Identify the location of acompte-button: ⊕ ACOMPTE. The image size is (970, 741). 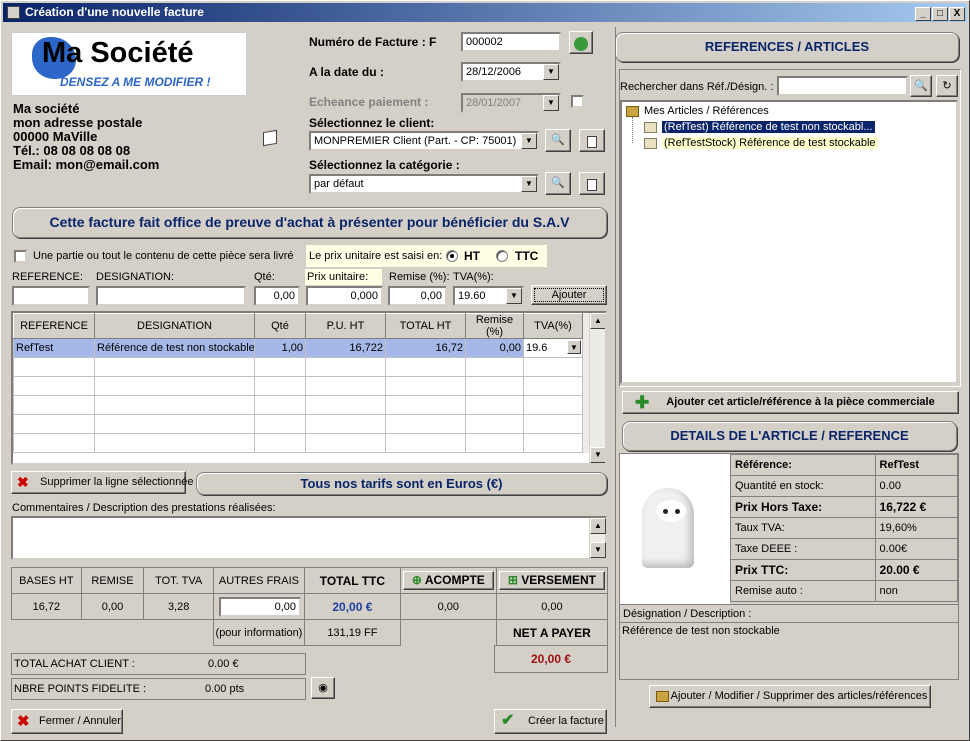
(448, 580).